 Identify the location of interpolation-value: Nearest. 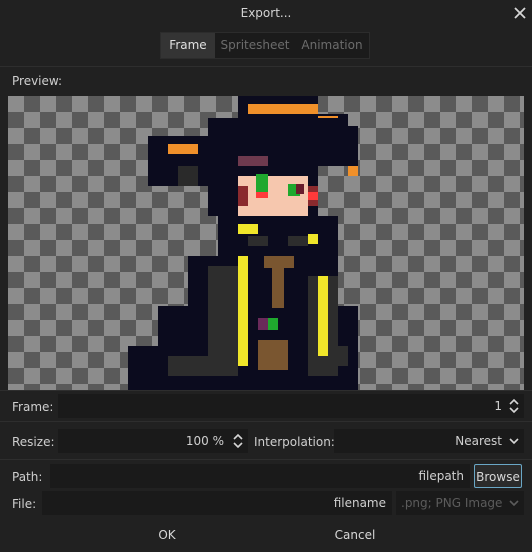
(478, 441).